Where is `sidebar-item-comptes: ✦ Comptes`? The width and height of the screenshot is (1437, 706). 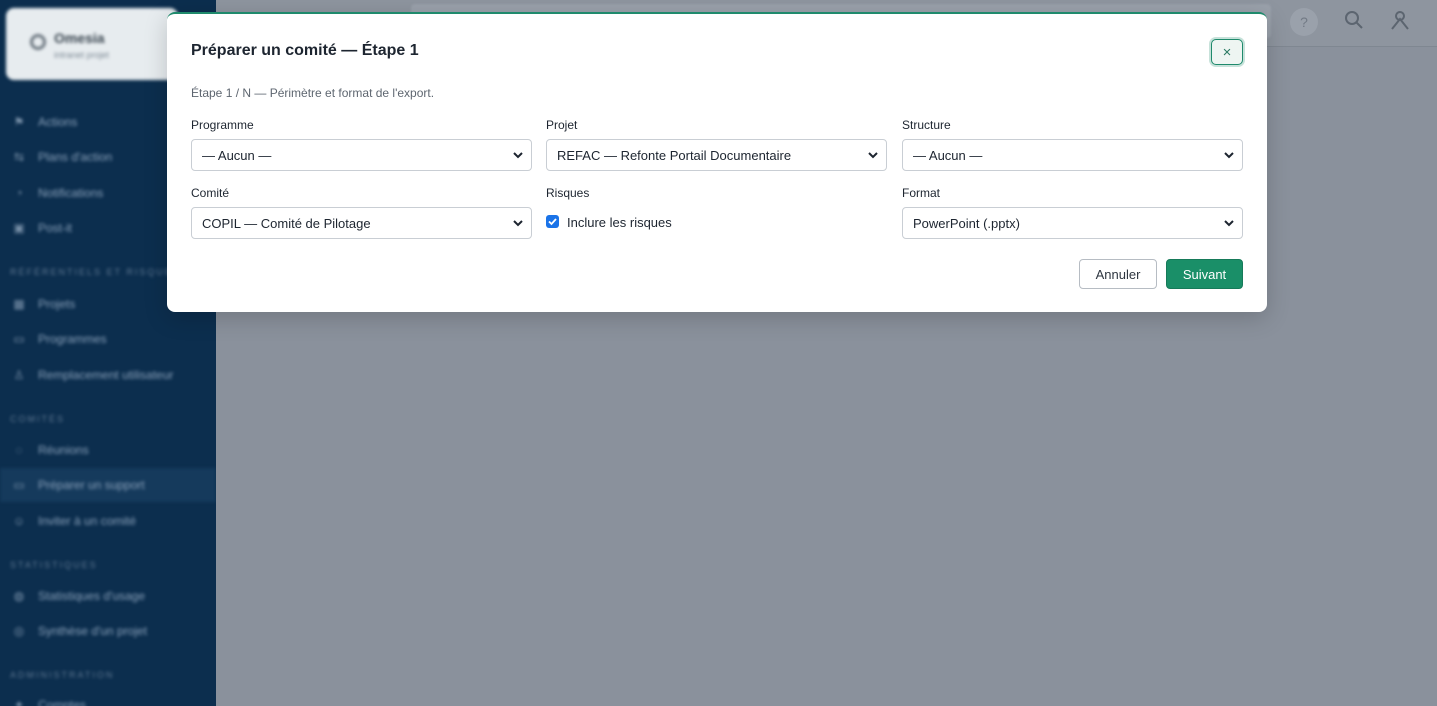
sidebar-item-comptes: ✦ Comptes is located at coordinates (108, 697).